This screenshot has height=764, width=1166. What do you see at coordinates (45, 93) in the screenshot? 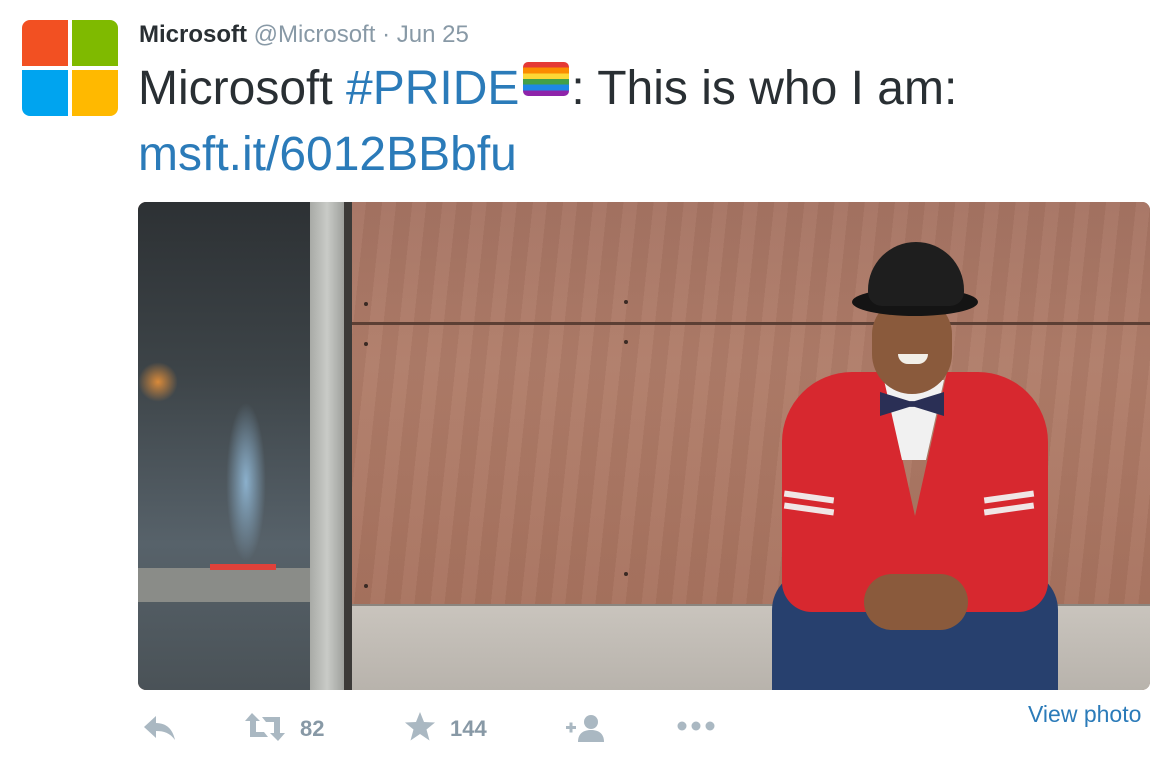
I see `logo-square-blue` at bounding box center [45, 93].